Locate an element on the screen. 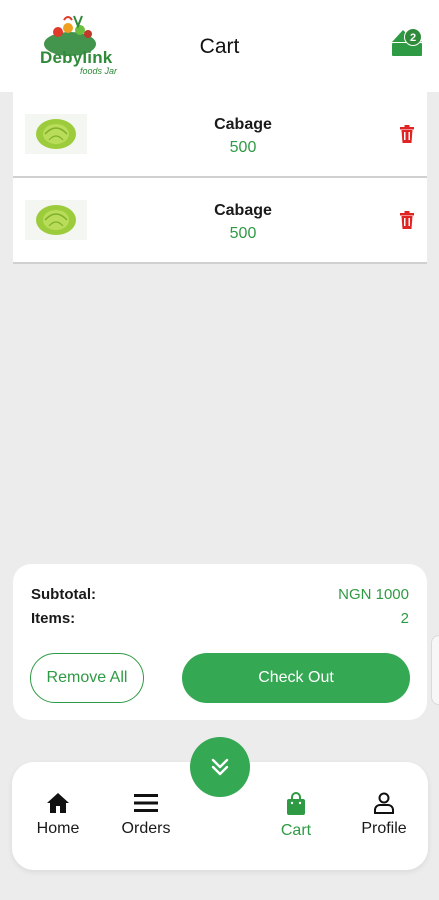 The width and height of the screenshot is (439, 900). shopping-bag-icon is located at coordinates (296, 803).